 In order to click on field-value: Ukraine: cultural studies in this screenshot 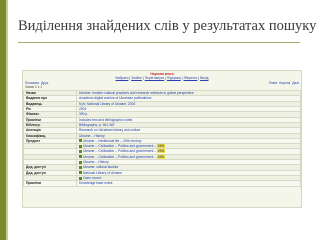, I will do `click(101, 167)`.